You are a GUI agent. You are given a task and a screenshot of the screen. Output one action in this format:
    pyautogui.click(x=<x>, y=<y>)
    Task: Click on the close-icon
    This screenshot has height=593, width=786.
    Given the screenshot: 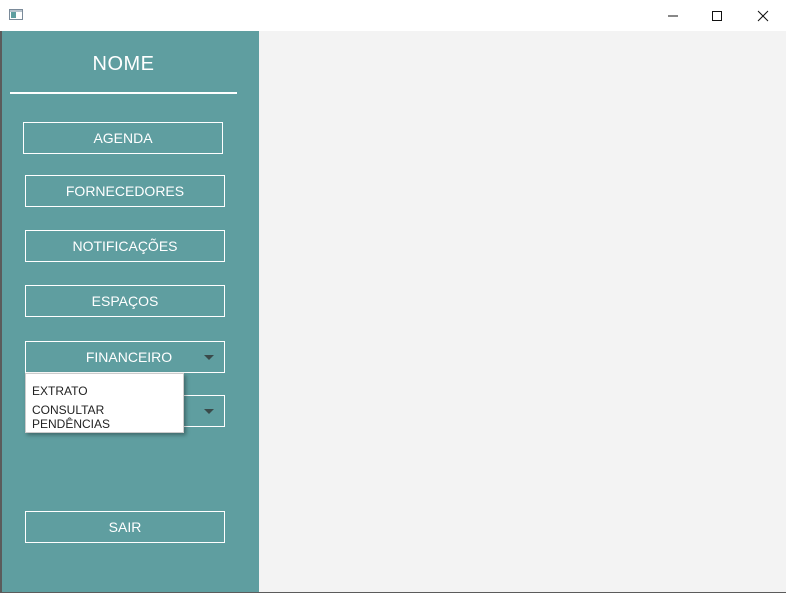 What is the action you would take?
    pyautogui.click(x=763, y=15)
    